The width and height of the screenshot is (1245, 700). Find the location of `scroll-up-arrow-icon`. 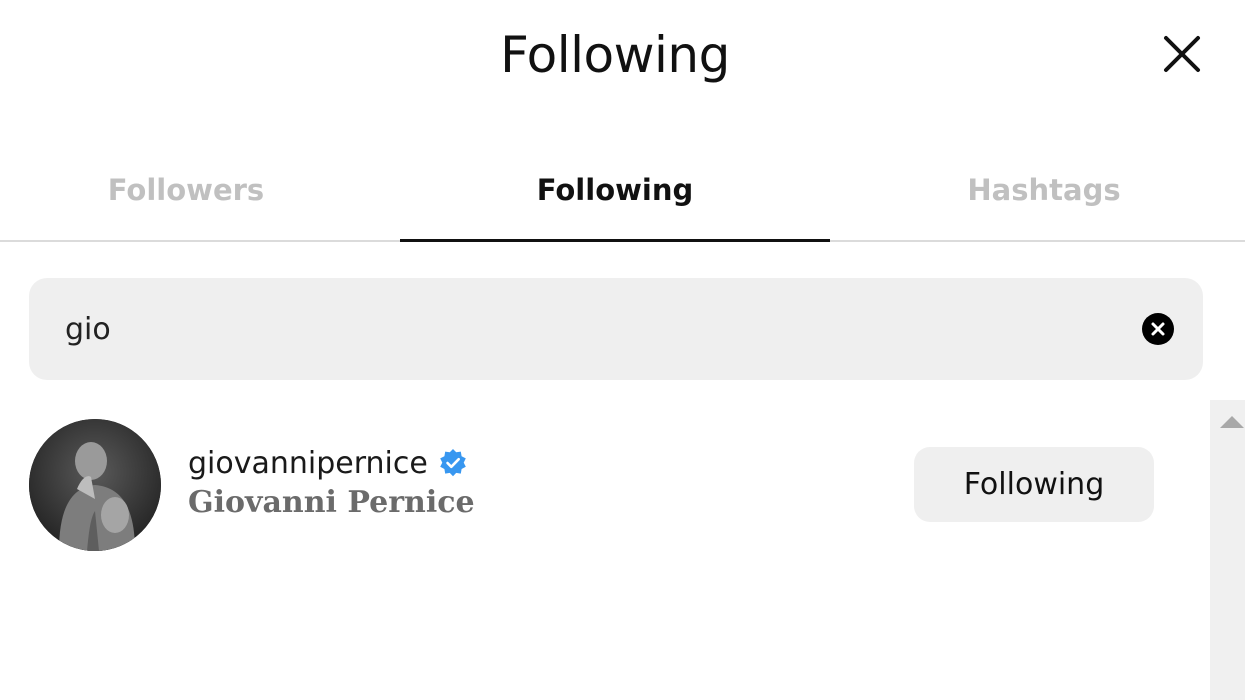

scroll-up-arrow-icon is located at coordinates (1232, 422).